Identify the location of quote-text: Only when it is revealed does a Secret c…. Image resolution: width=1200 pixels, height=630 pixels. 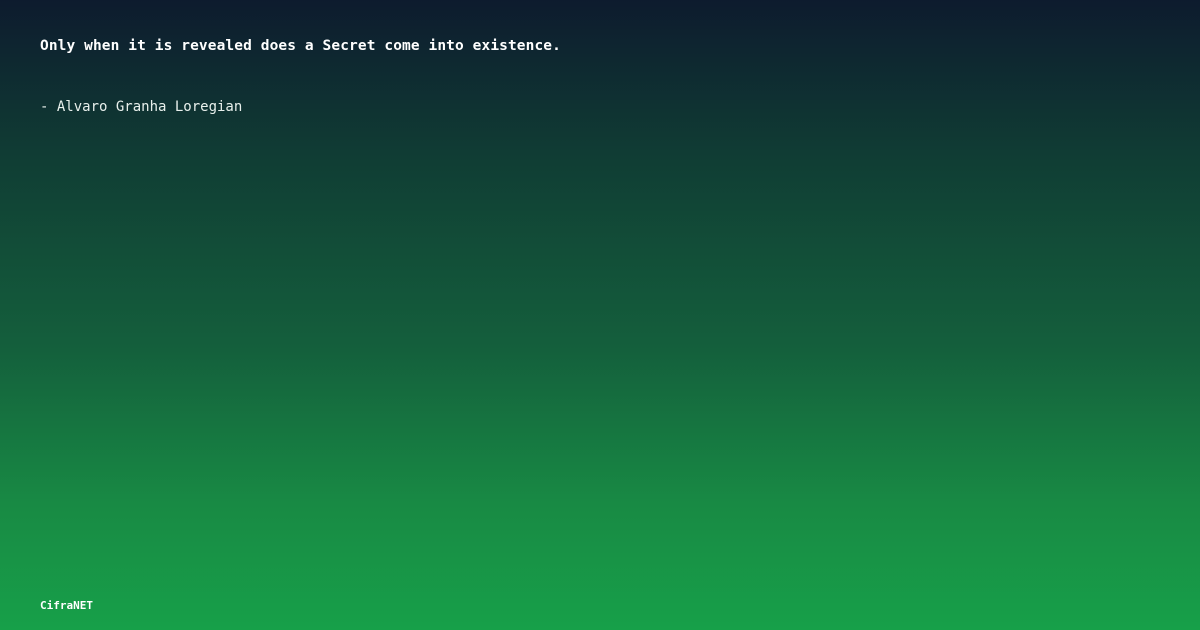
(300, 46).